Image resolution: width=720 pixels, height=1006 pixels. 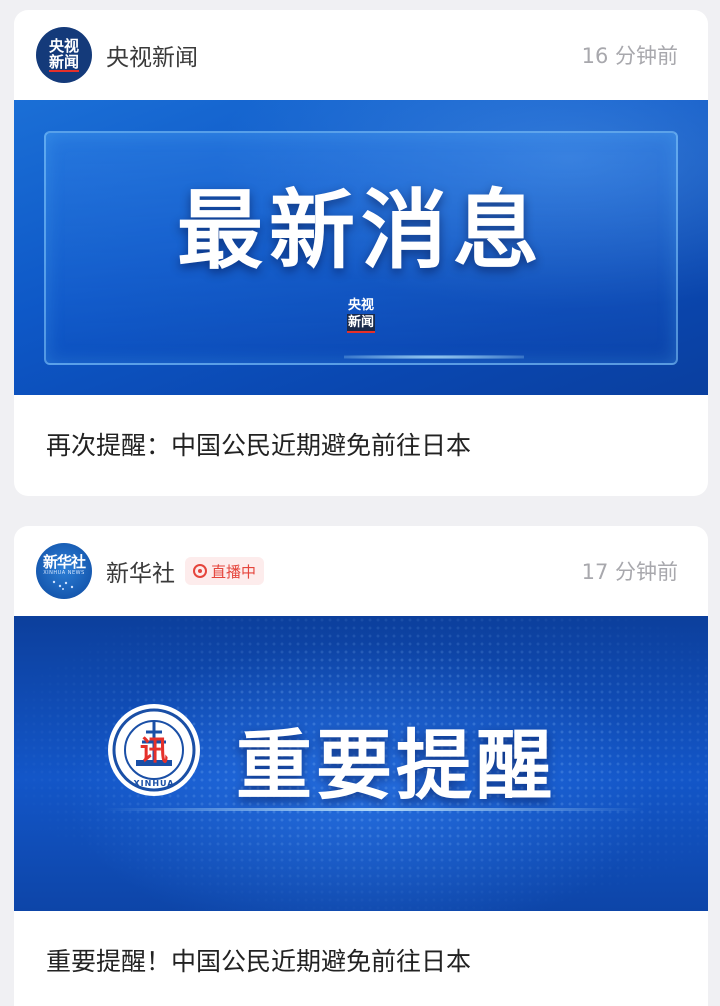 What do you see at coordinates (140, 571) in the screenshot?
I see `source-name: 新华社` at bounding box center [140, 571].